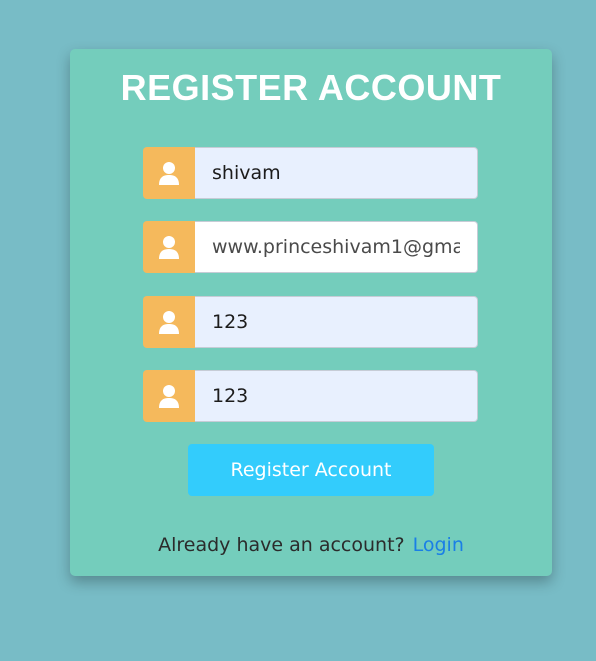 This screenshot has width=596, height=661. Describe the element at coordinates (311, 470) in the screenshot. I see `register-account-button: Register Account` at that location.